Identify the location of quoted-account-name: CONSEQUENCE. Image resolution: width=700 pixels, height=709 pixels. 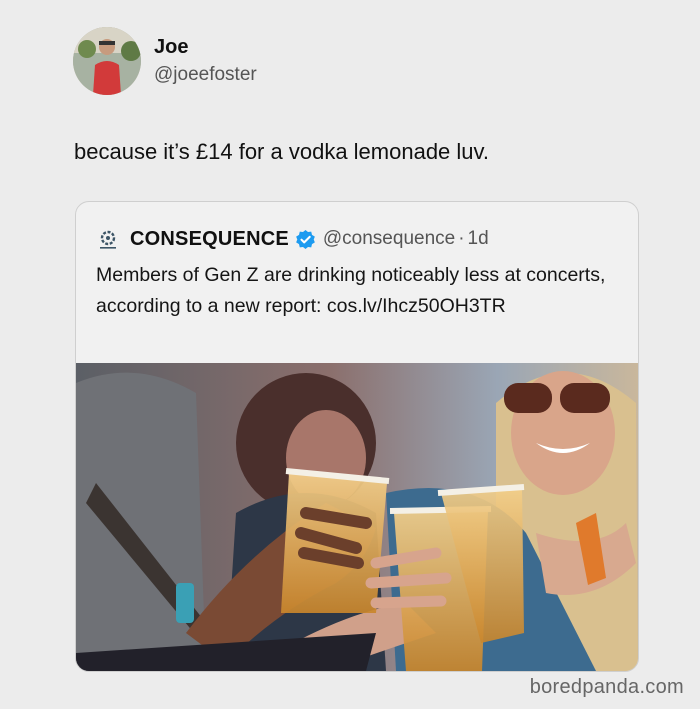
(209, 239).